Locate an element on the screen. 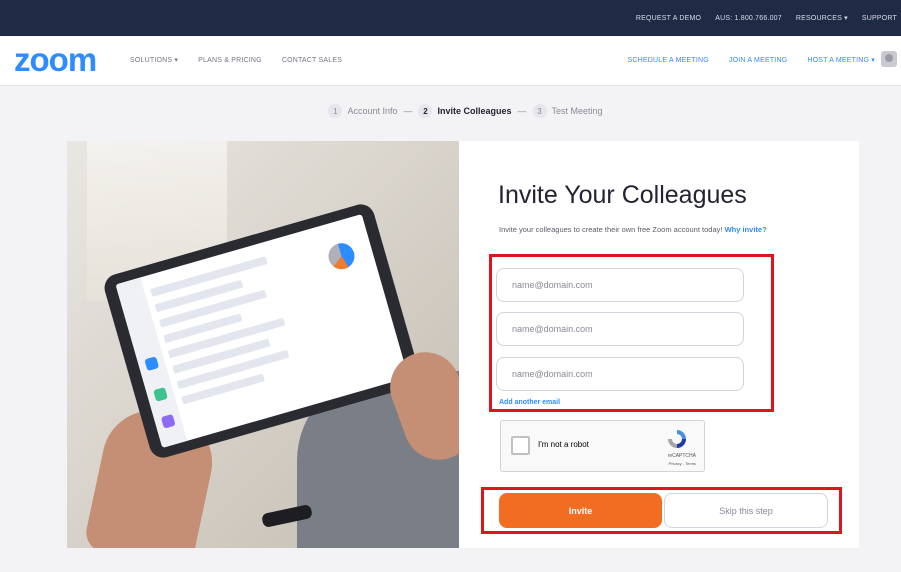 The image size is (901, 572). why-invite-link: Why invite? is located at coordinates (746, 229).